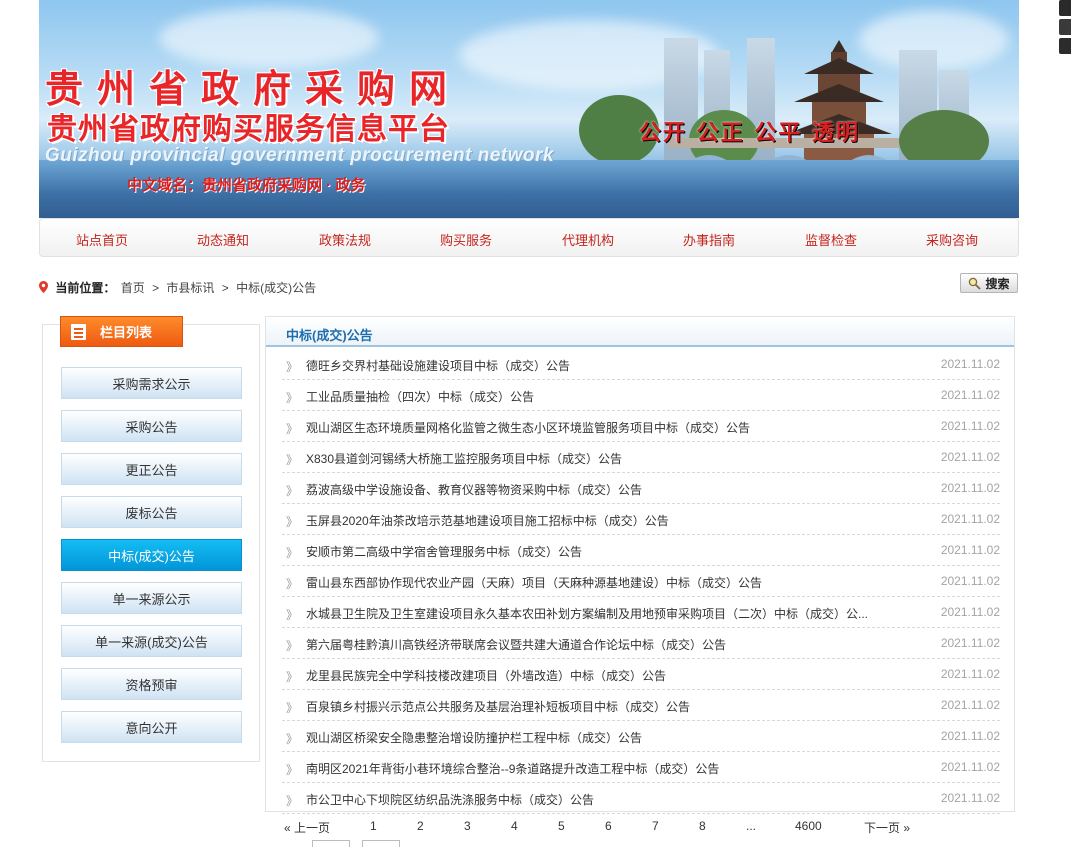 The width and height of the screenshot is (1071, 847). What do you see at coordinates (151, 684) in the screenshot?
I see `sidebar-item-prequalification: 资格预审` at bounding box center [151, 684].